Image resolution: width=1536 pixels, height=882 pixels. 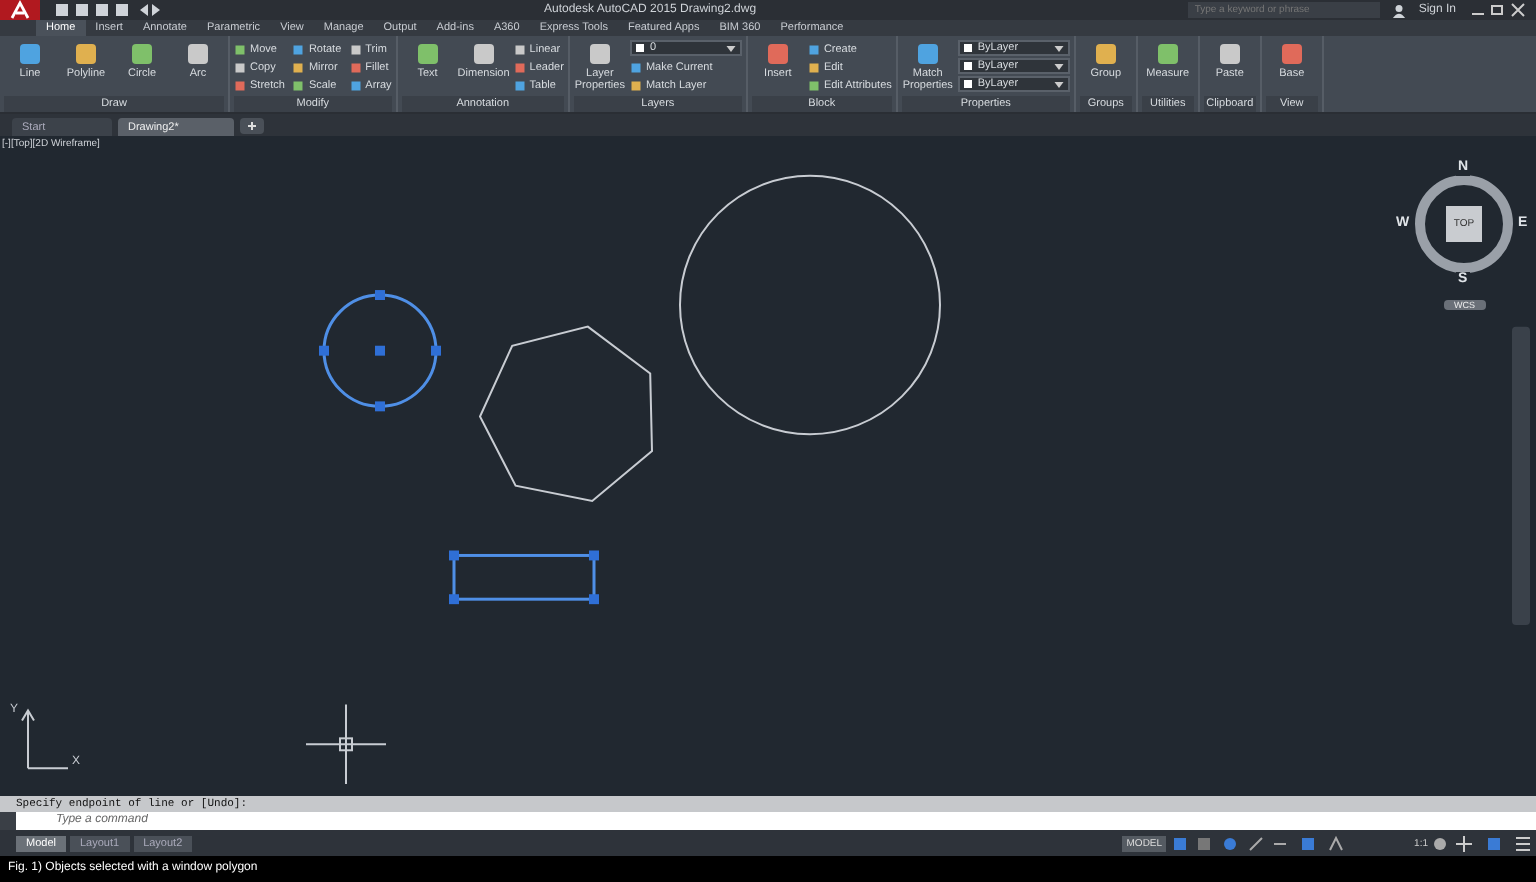 I want to click on app-logo-icon, so click(x=20, y=10).